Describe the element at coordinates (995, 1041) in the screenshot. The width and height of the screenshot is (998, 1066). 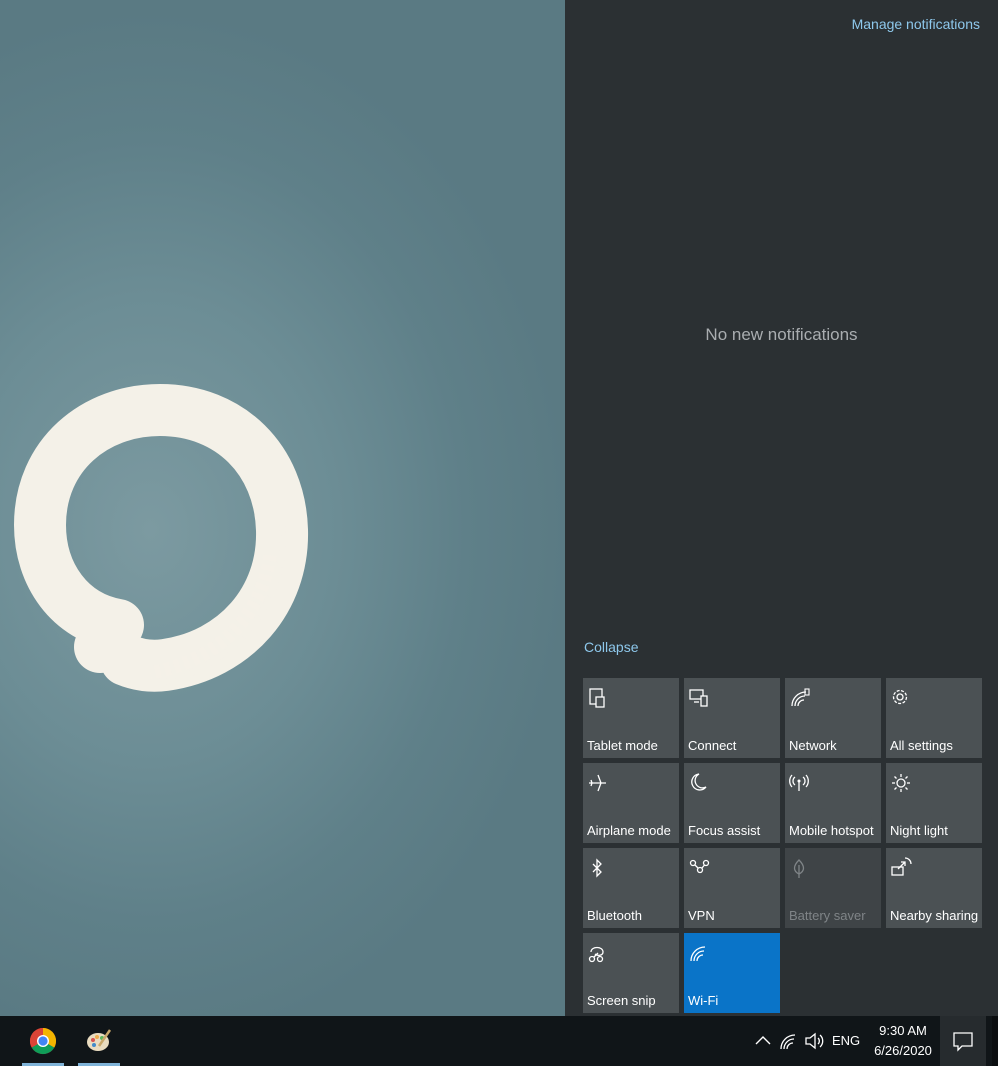
I see `show-desktop-strip` at that location.